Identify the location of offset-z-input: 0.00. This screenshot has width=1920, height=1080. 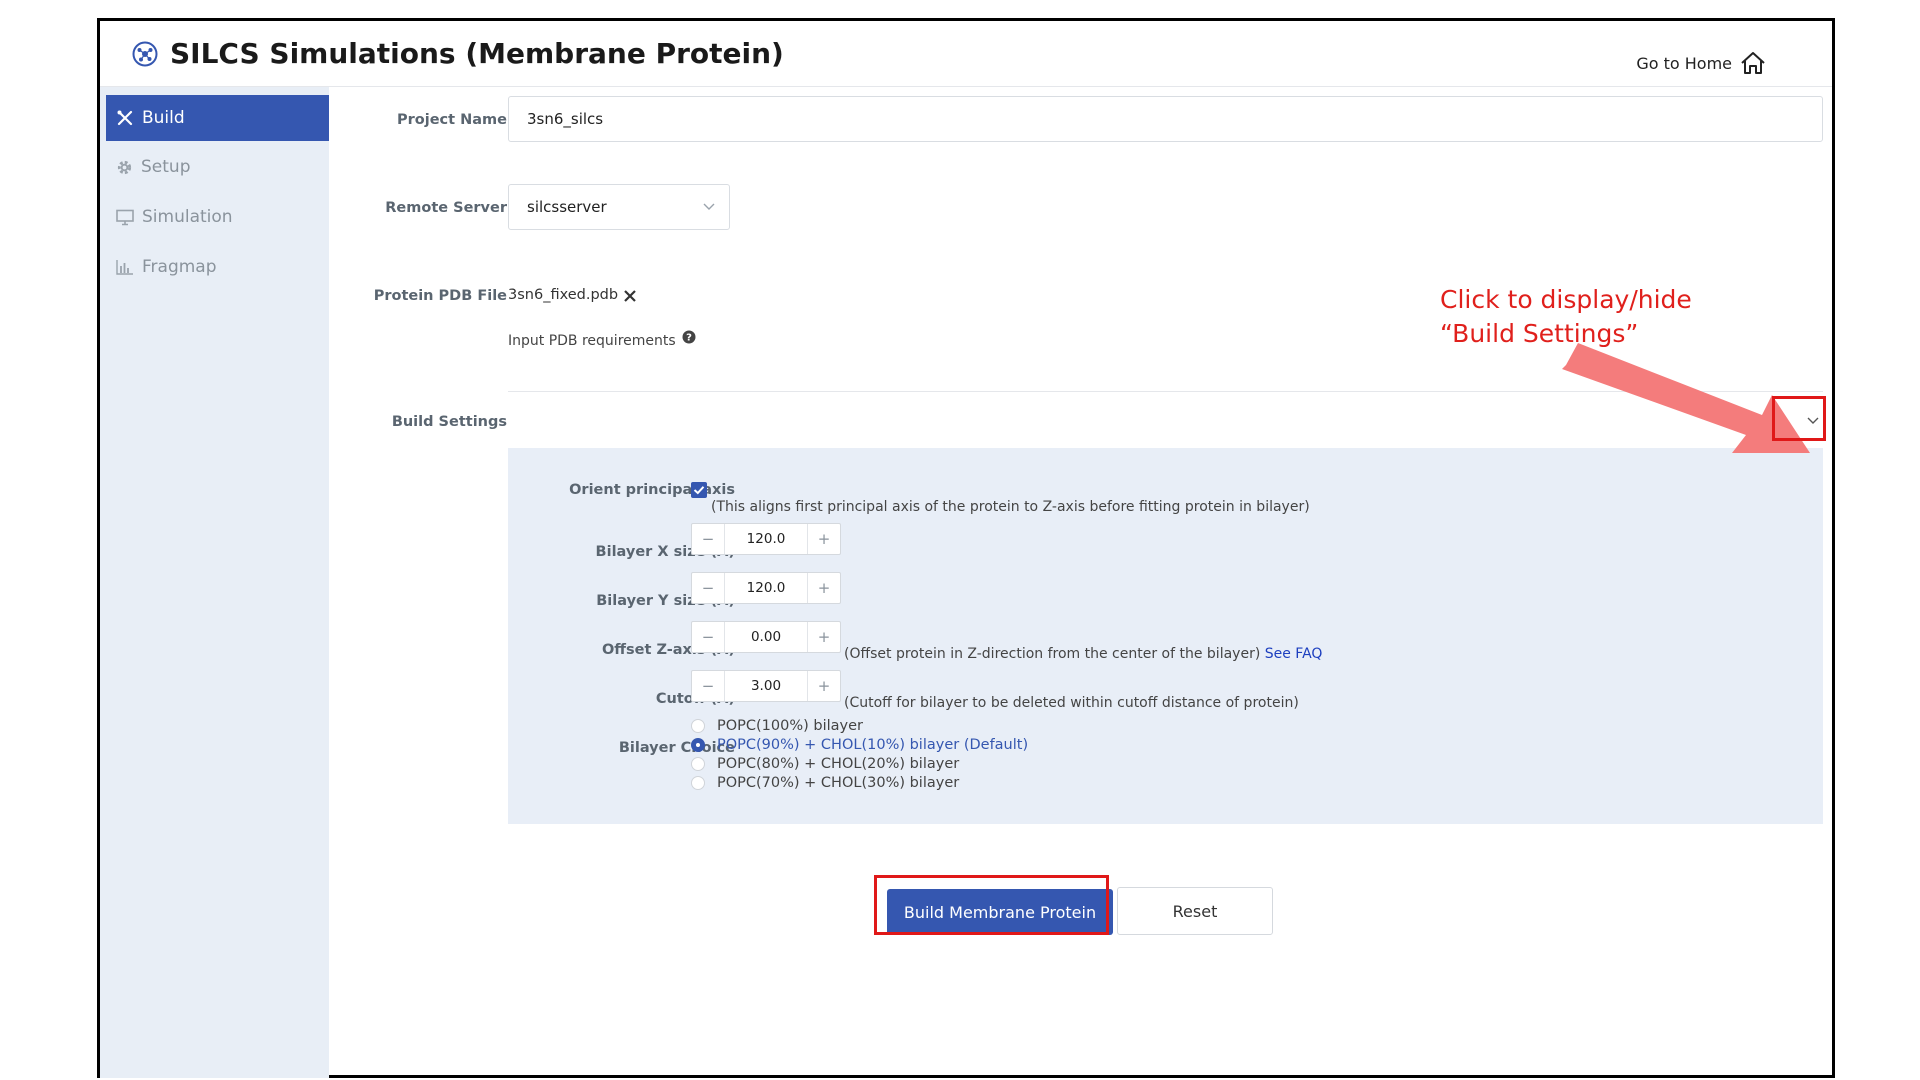
(766, 637).